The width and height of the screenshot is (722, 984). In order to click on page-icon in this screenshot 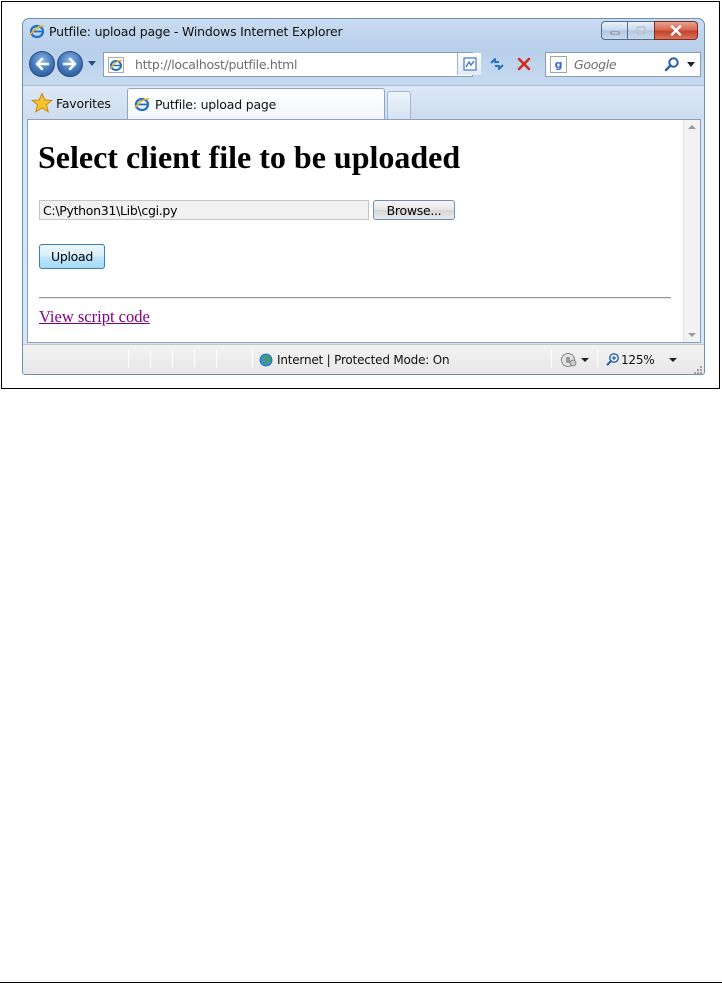, I will do `click(116, 65)`.